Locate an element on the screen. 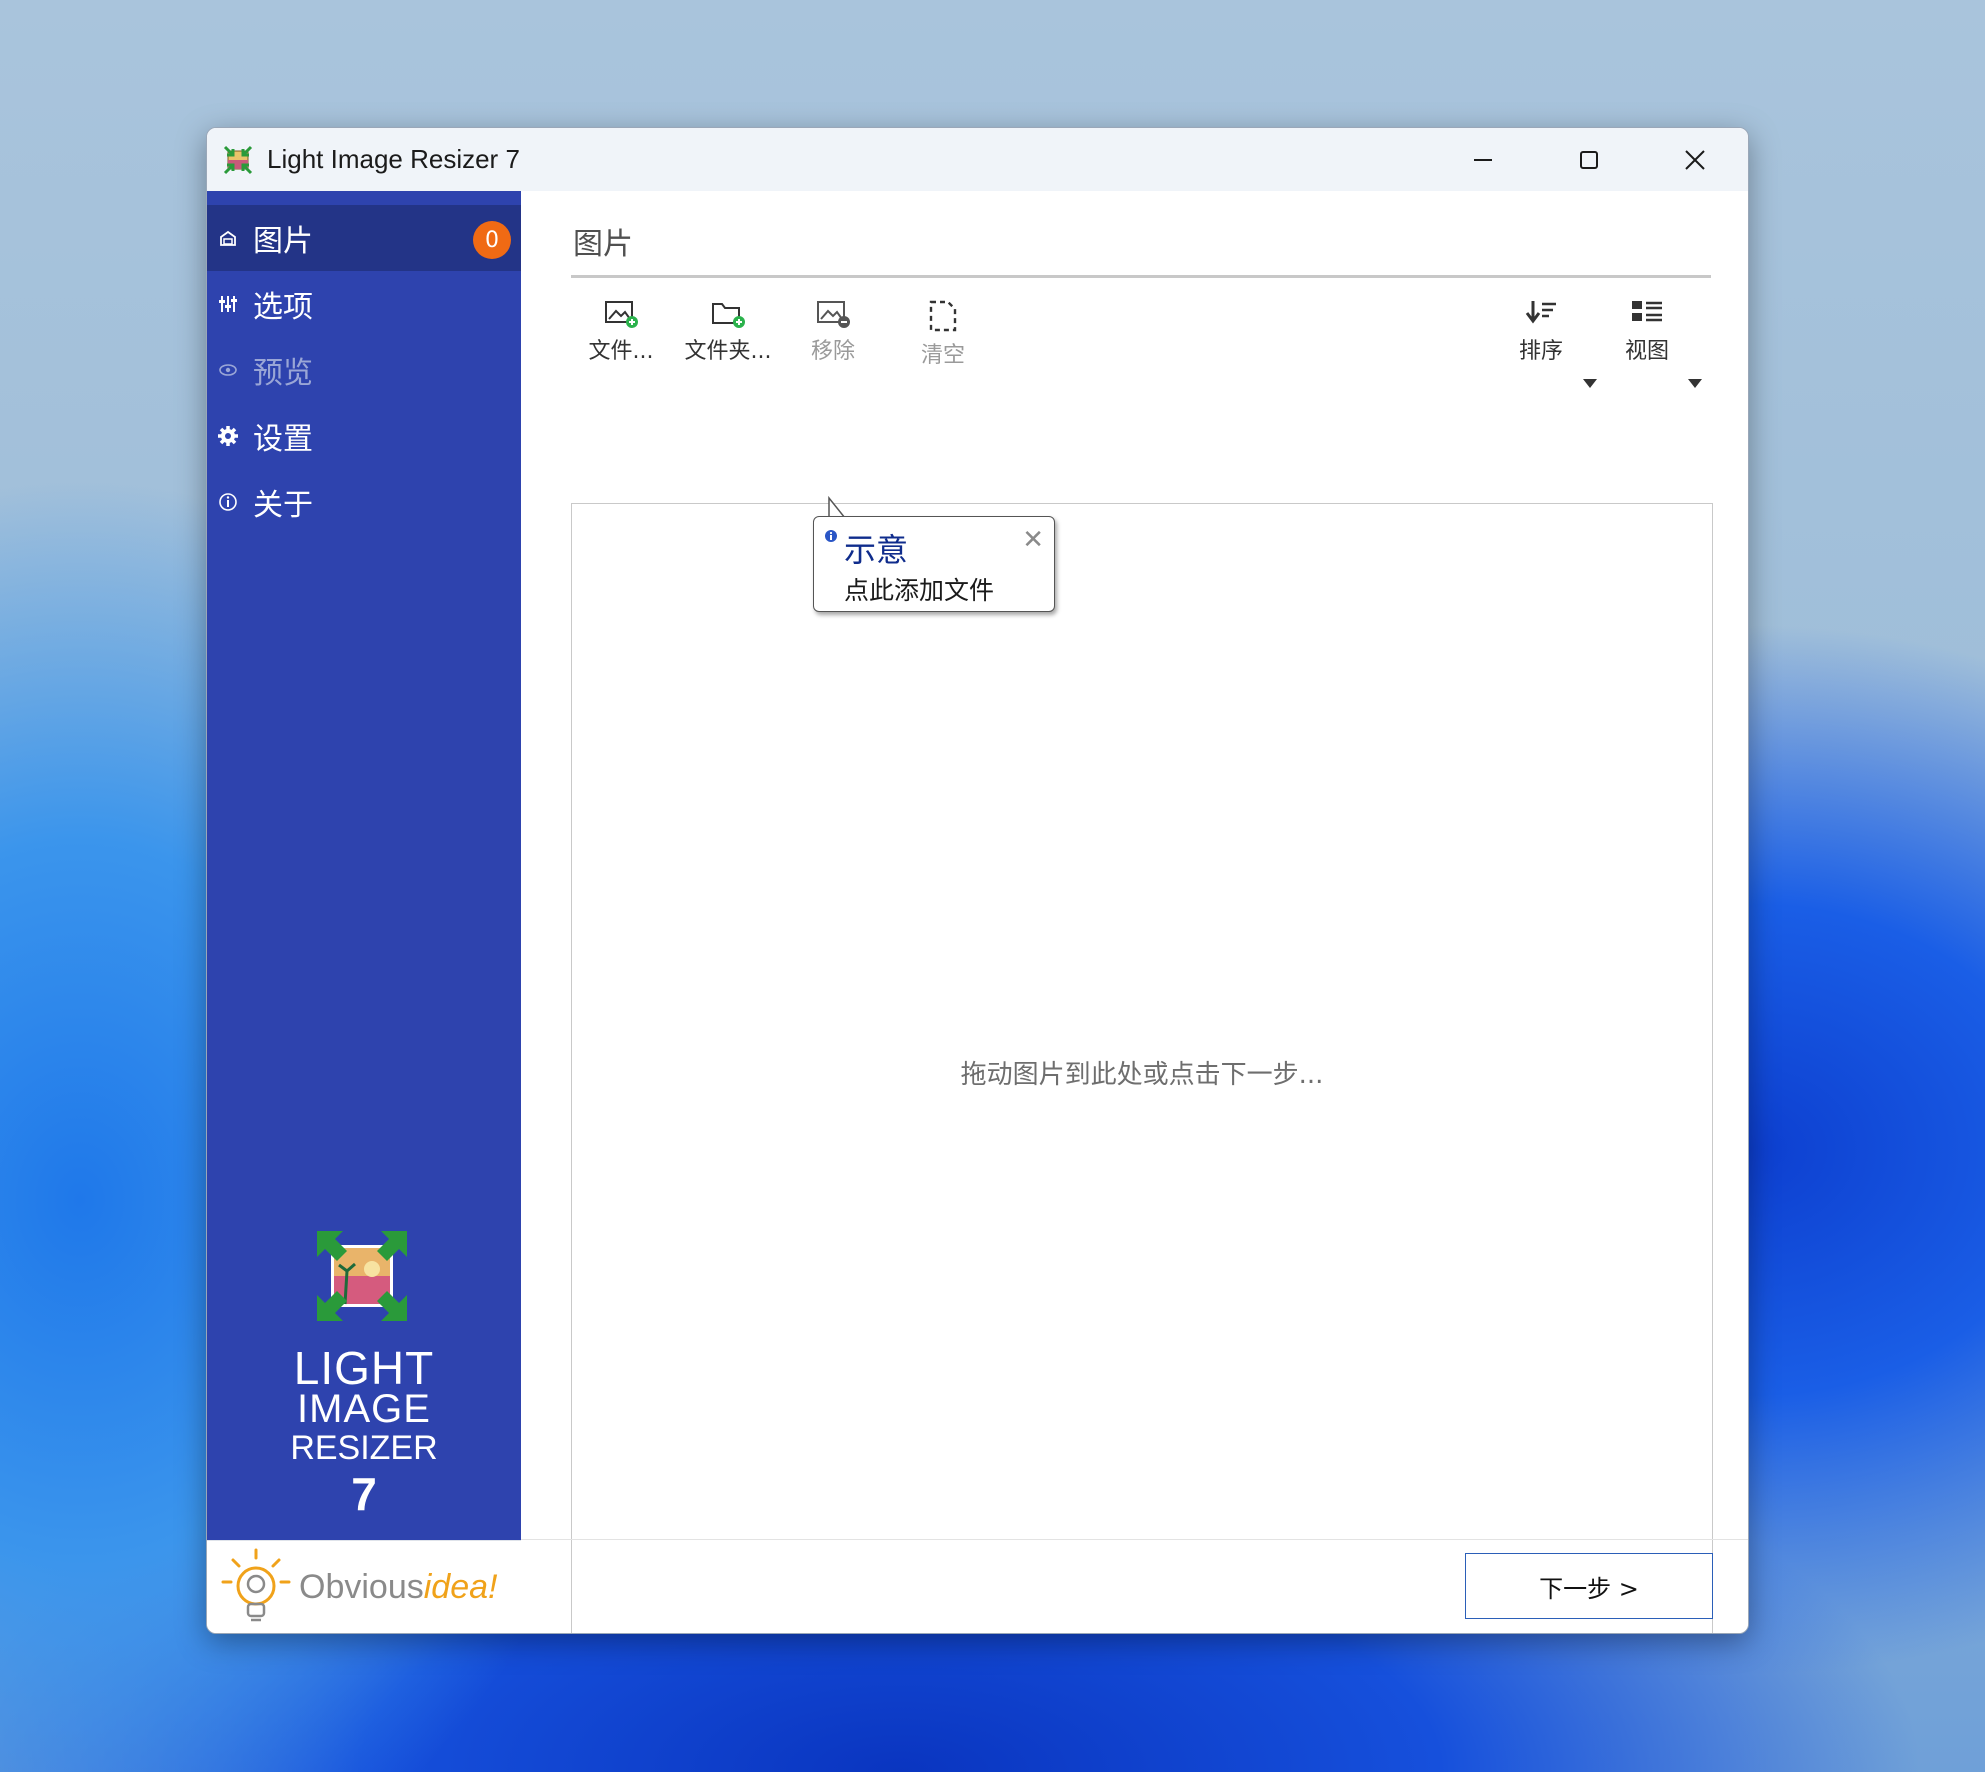 The image size is (1985, 1772). sidebar-item-preview: 预览 is located at coordinates (364, 370).